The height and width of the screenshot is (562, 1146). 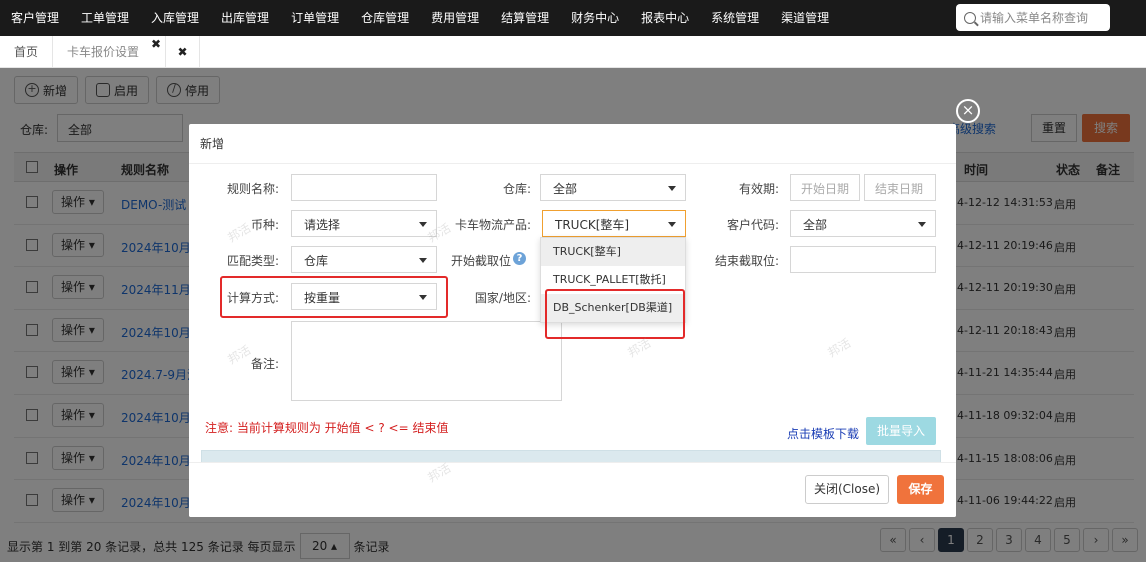 I want to click on save-button: 保存, so click(x=920, y=489).